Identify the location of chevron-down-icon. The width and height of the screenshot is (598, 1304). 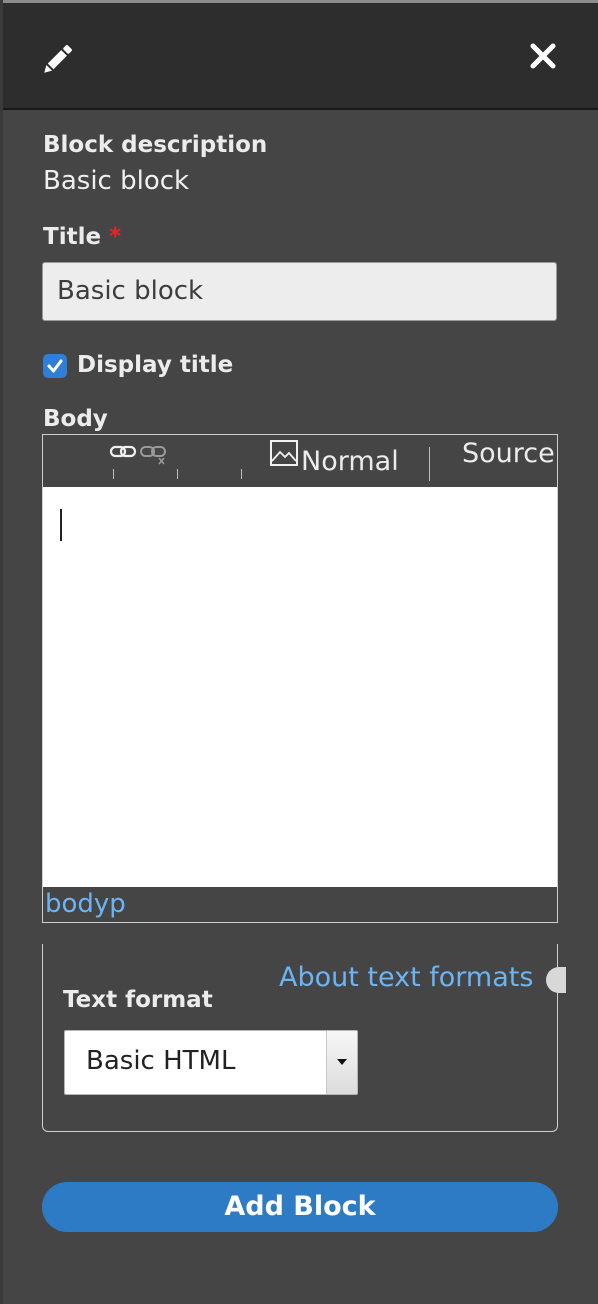
(341, 1062).